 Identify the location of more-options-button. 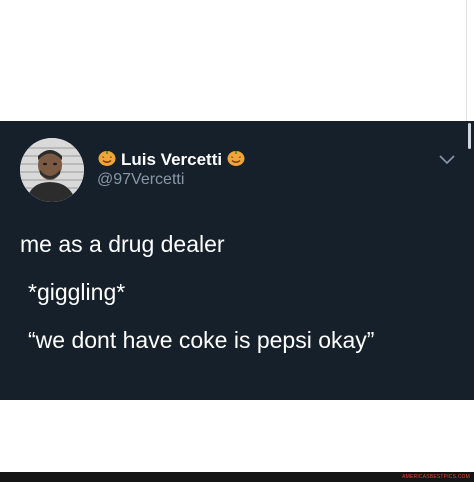
(447, 160).